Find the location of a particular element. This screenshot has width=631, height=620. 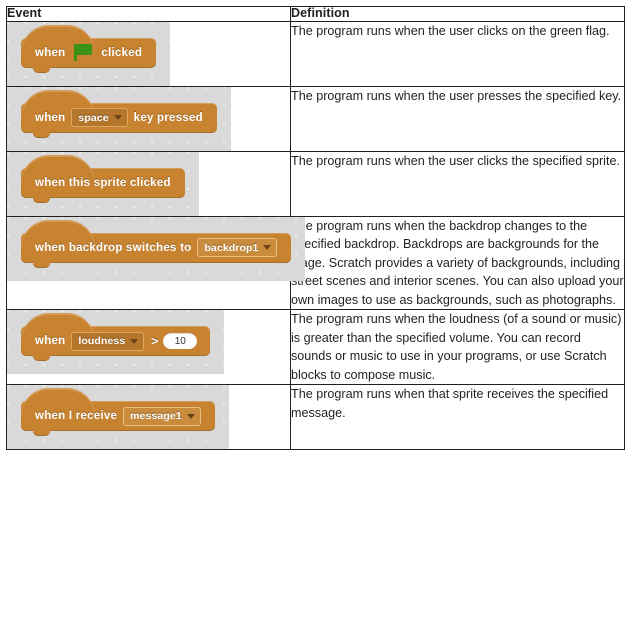

event-cell: when clicked is located at coordinates (148, 53).